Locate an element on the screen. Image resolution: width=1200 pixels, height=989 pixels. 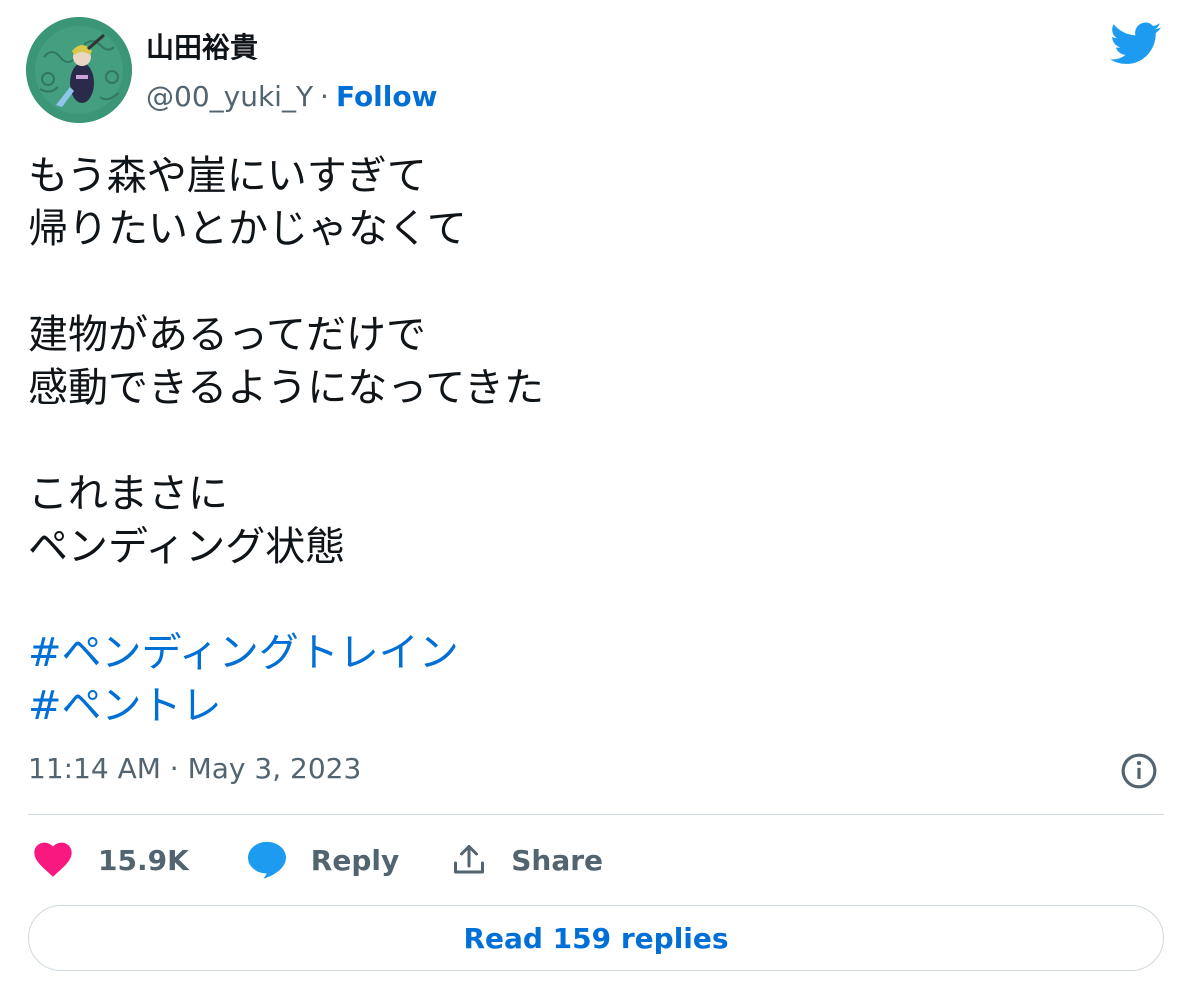
twitter-bird-icon is located at coordinates (1136, 44).